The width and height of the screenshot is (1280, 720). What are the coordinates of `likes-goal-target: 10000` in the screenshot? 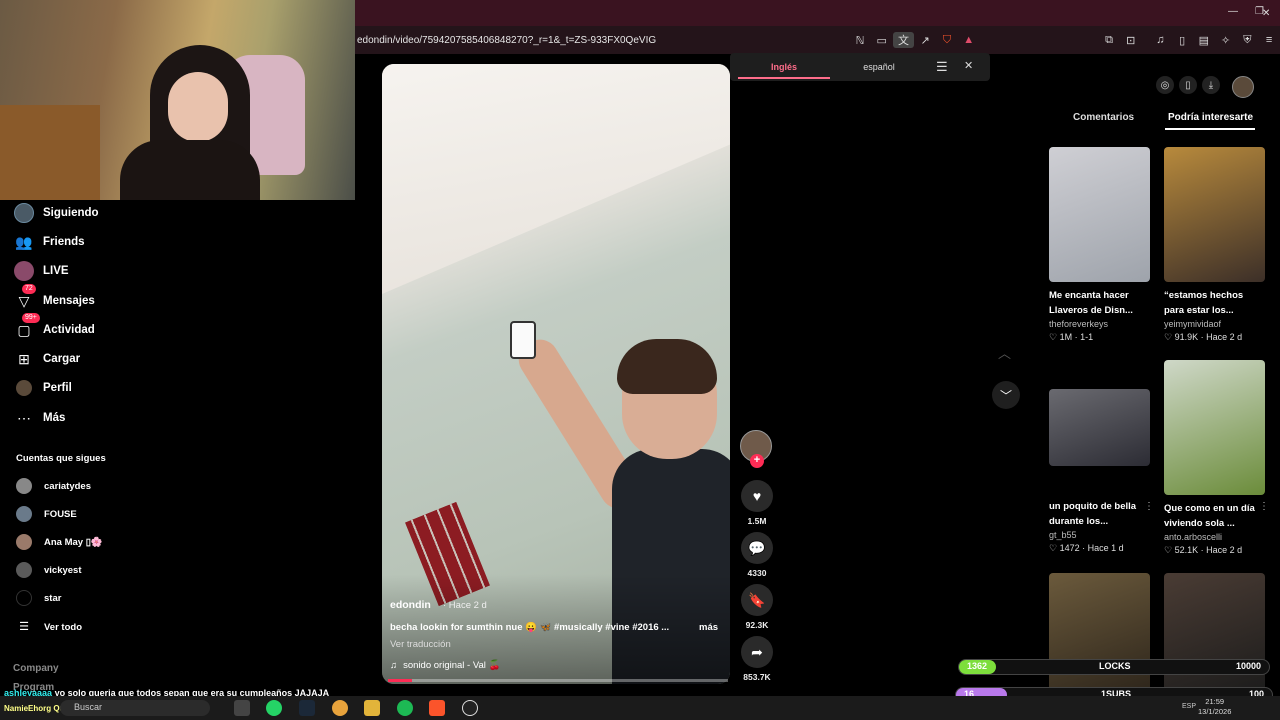 It's located at (1248, 666).